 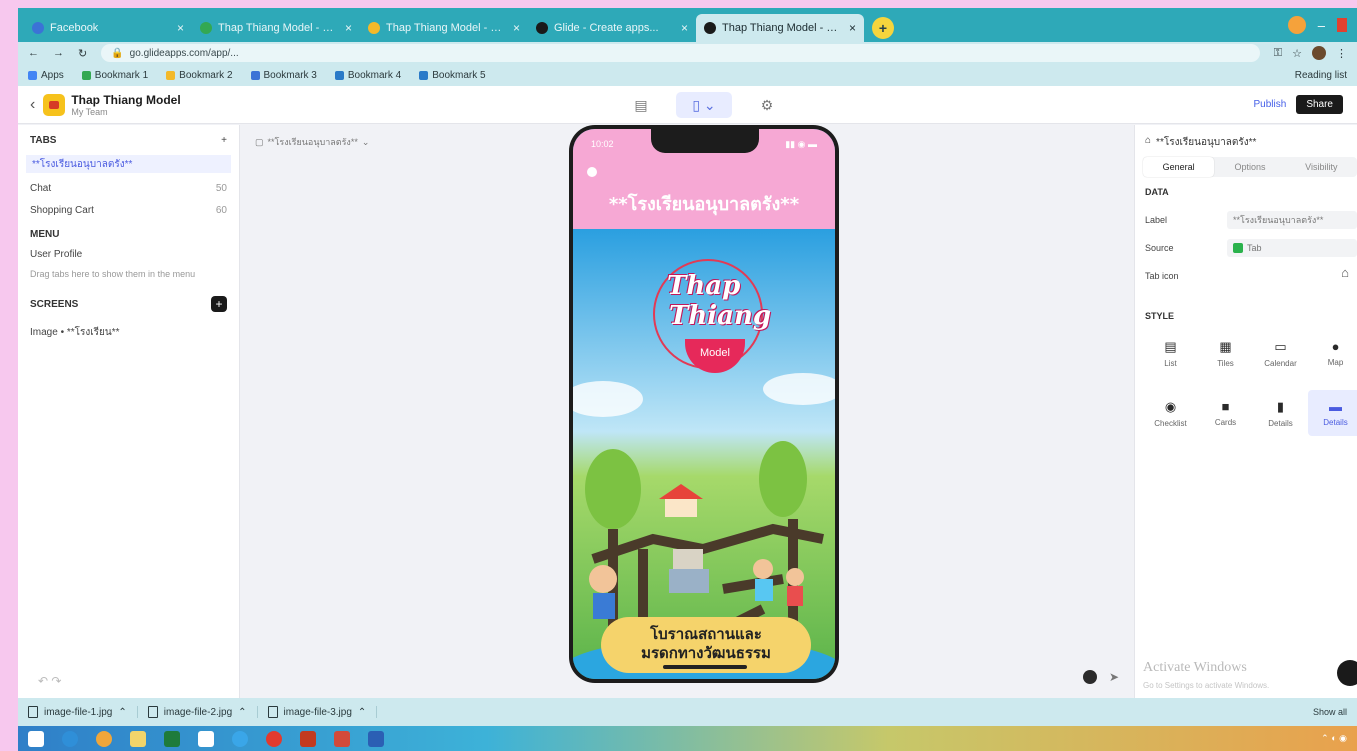 I want to click on menu-dots-icon: ⋮, so click(x=1341, y=53).